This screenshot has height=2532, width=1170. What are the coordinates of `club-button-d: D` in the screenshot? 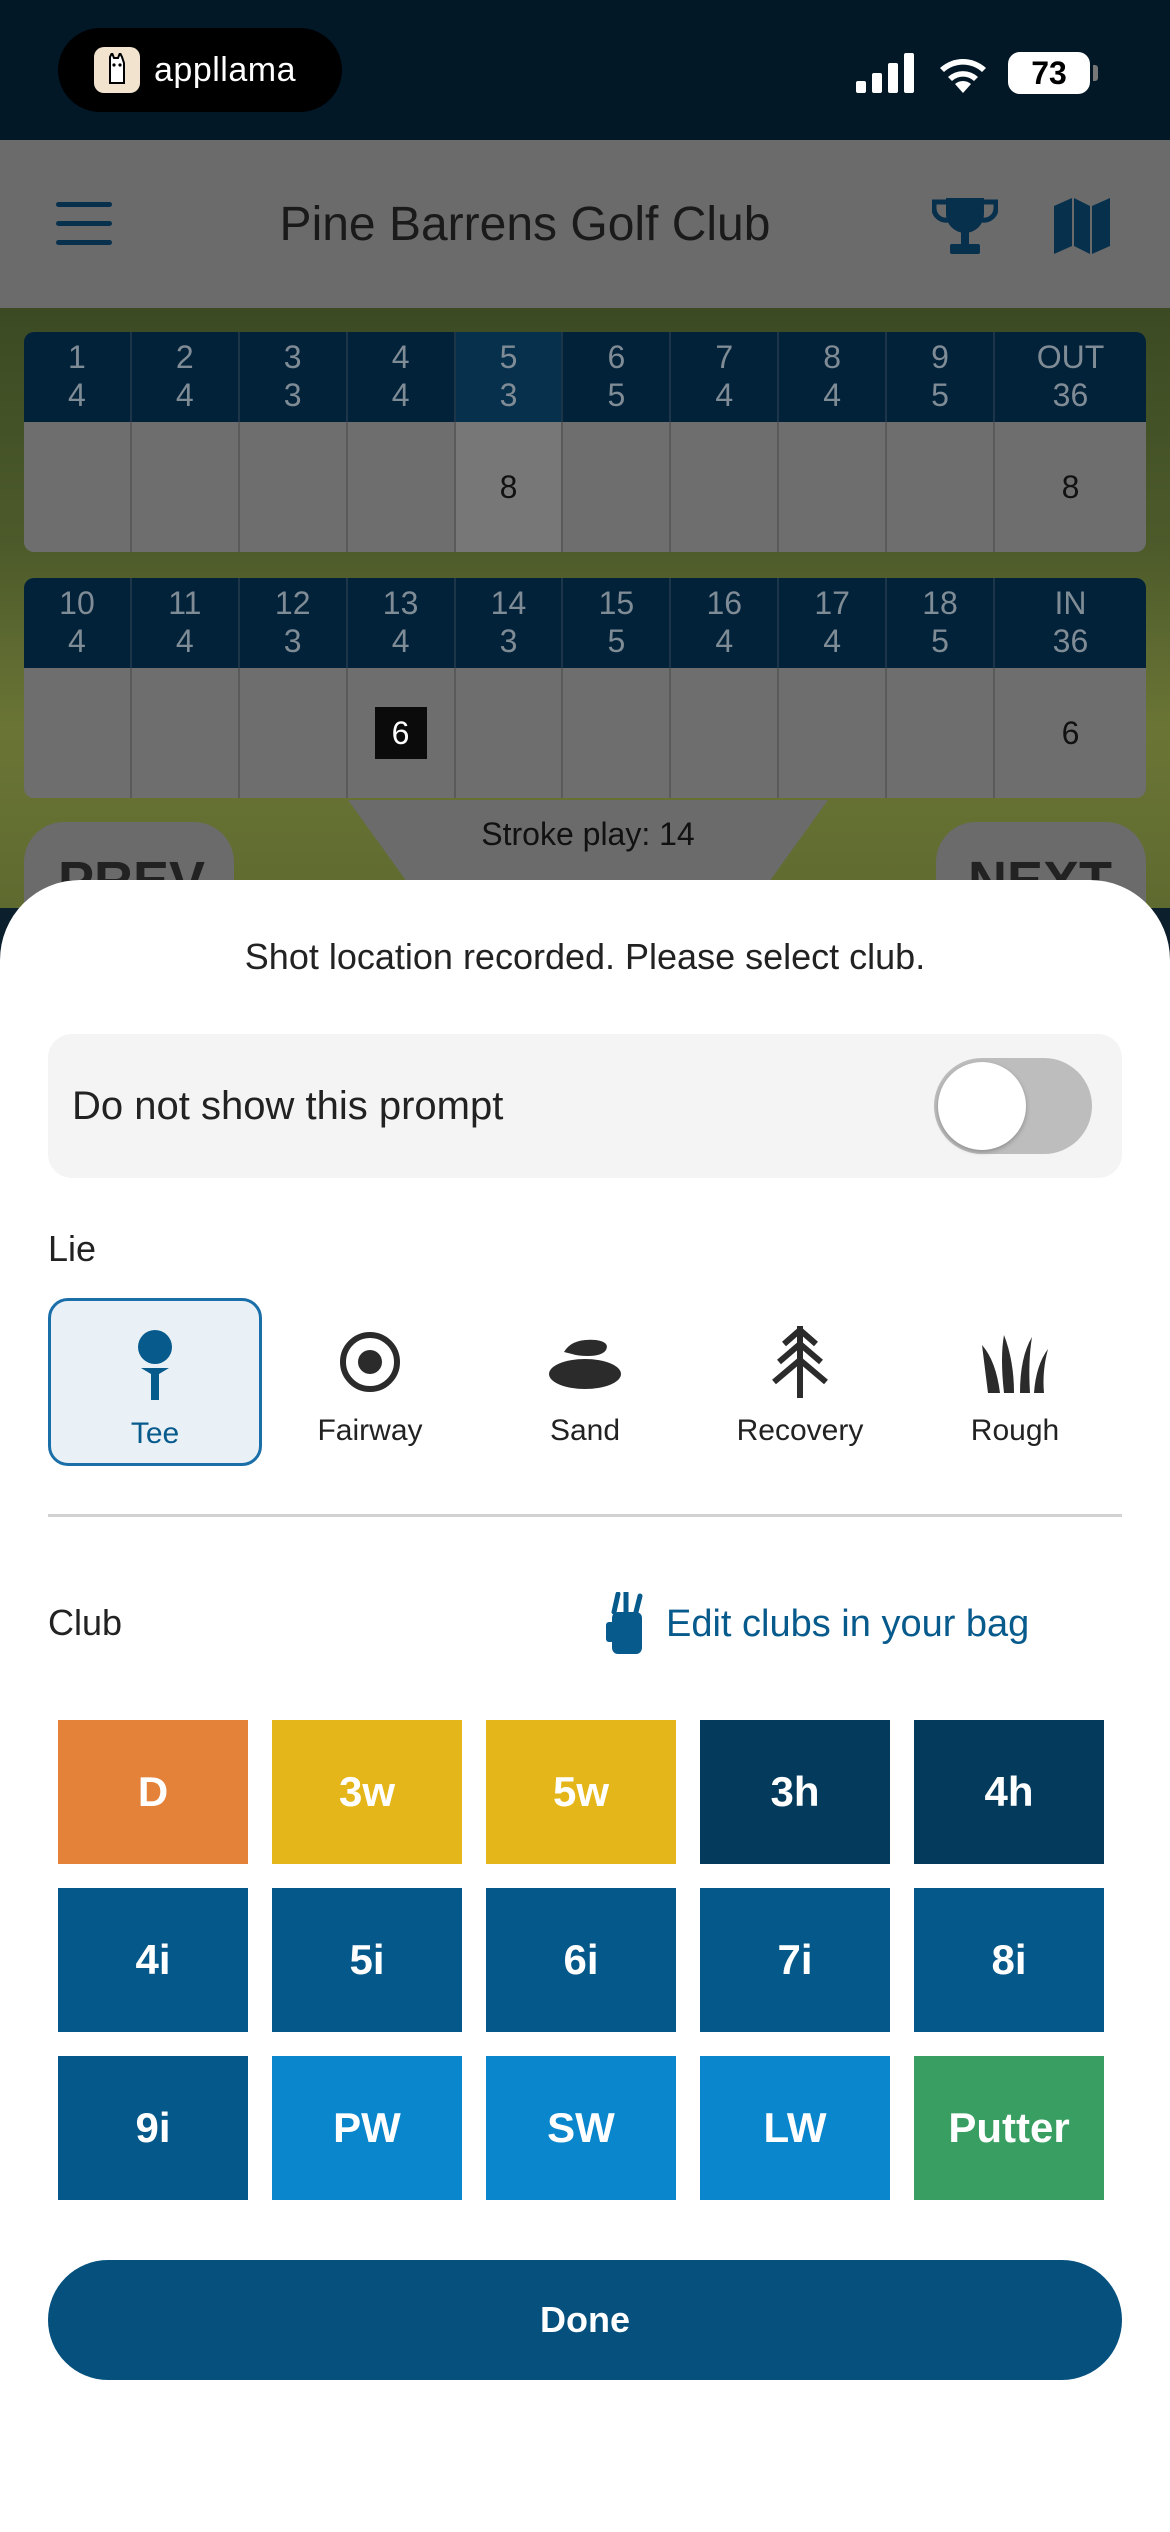 It's located at (153, 1792).